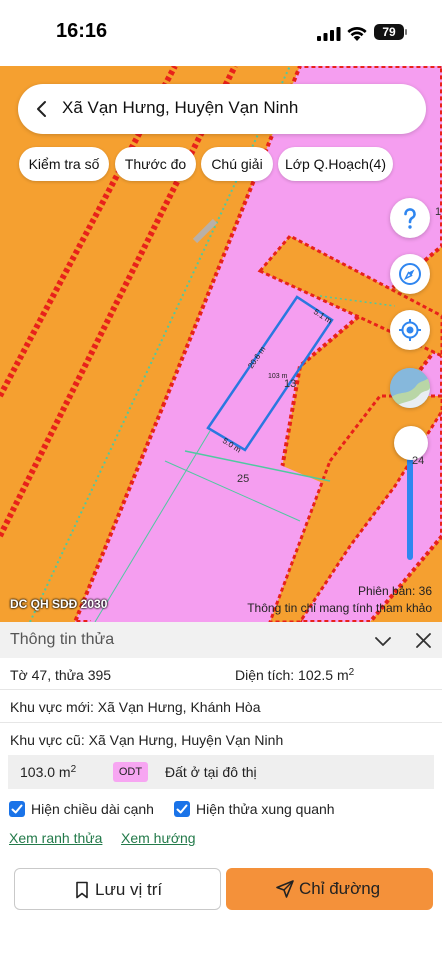  Describe the element at coordinates (211, 772) in the screenshot. I see `land-use-description: Đất ở tại đô thị` at that location.